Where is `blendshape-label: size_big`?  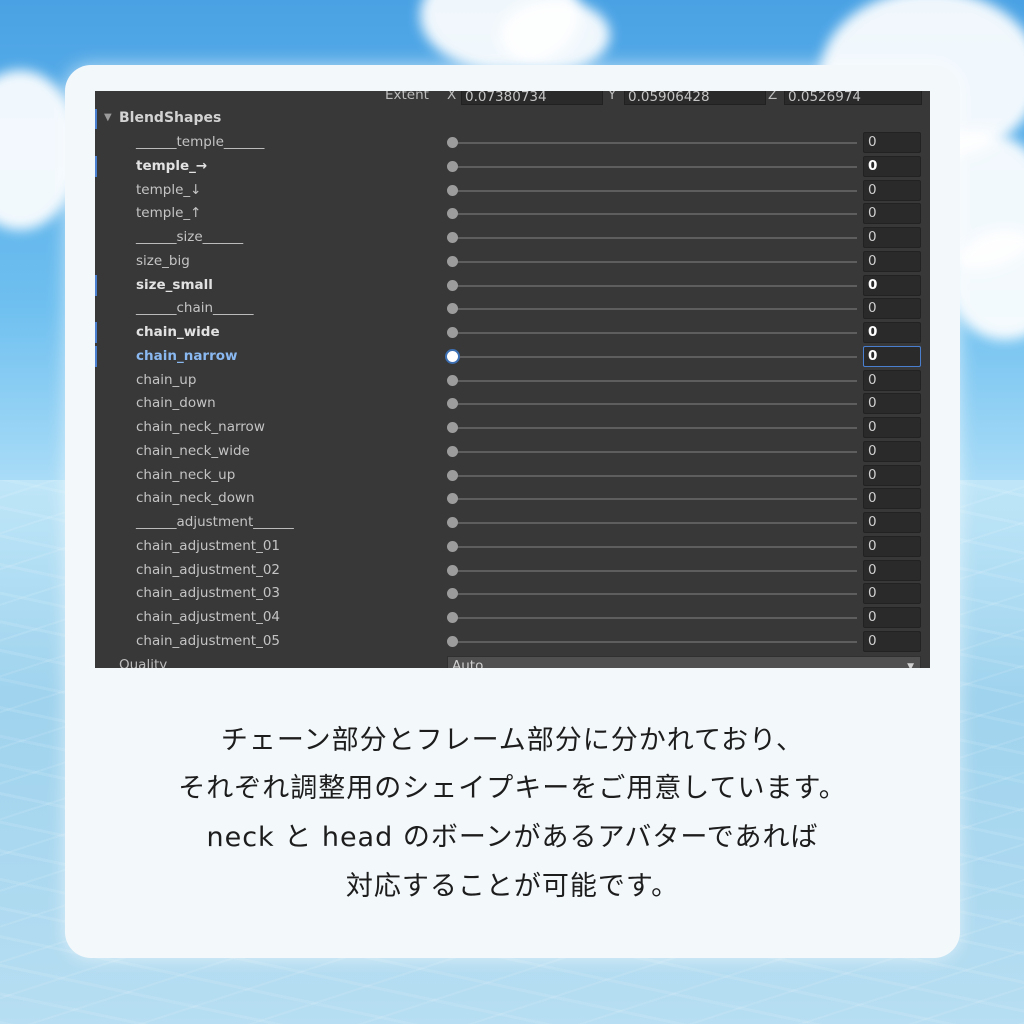 blendshape-label: size_big is located at coordinates (163, 260).